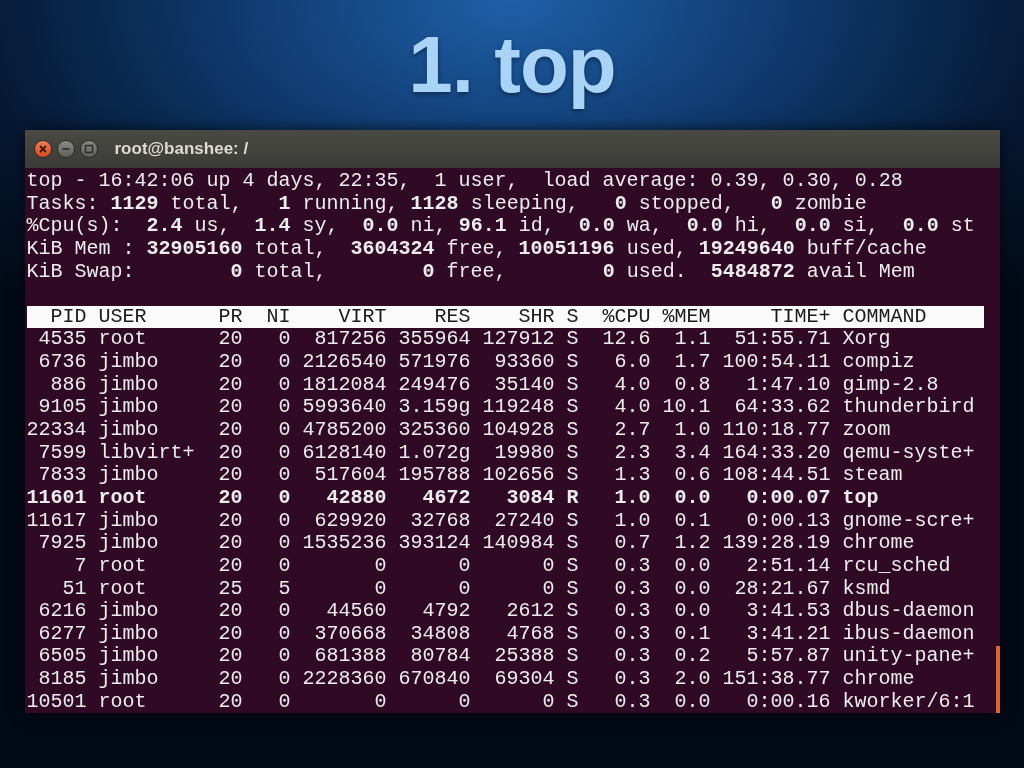 Image resolution: width=1024 pixels, height=768 pixels. What do you see at coordinates (782, 589) in the screenshot?
I see `table-cell-text: 28:21.67` at bounding box center [782, 589].